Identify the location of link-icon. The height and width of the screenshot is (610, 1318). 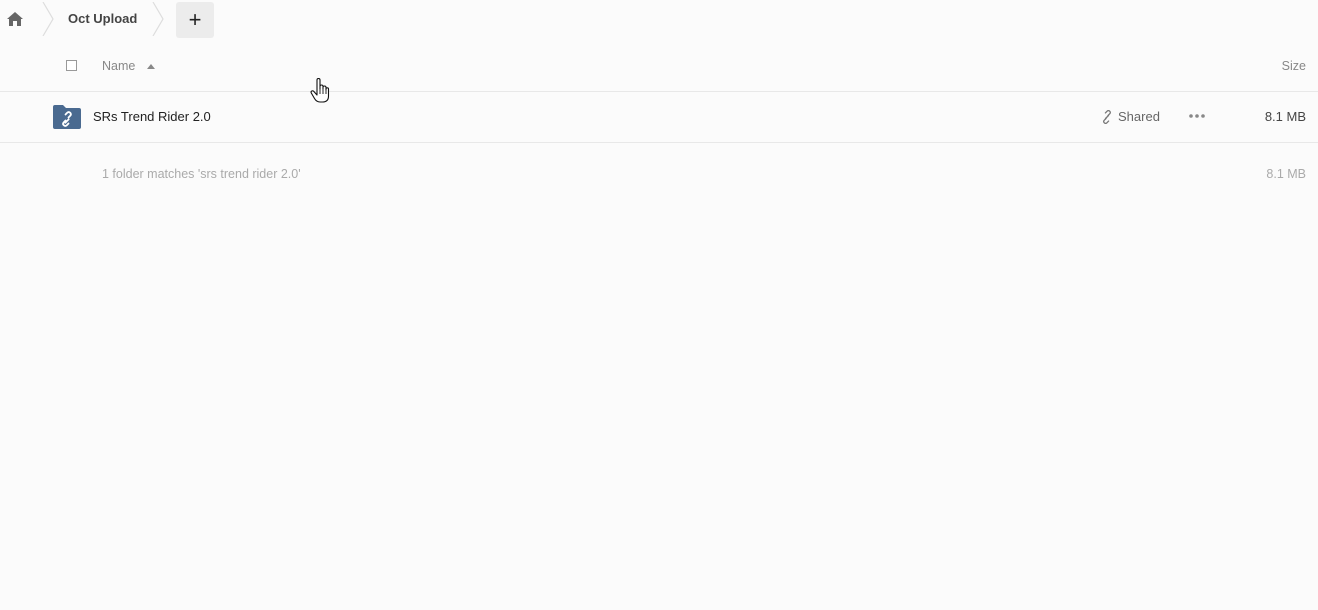
(1107, 116).